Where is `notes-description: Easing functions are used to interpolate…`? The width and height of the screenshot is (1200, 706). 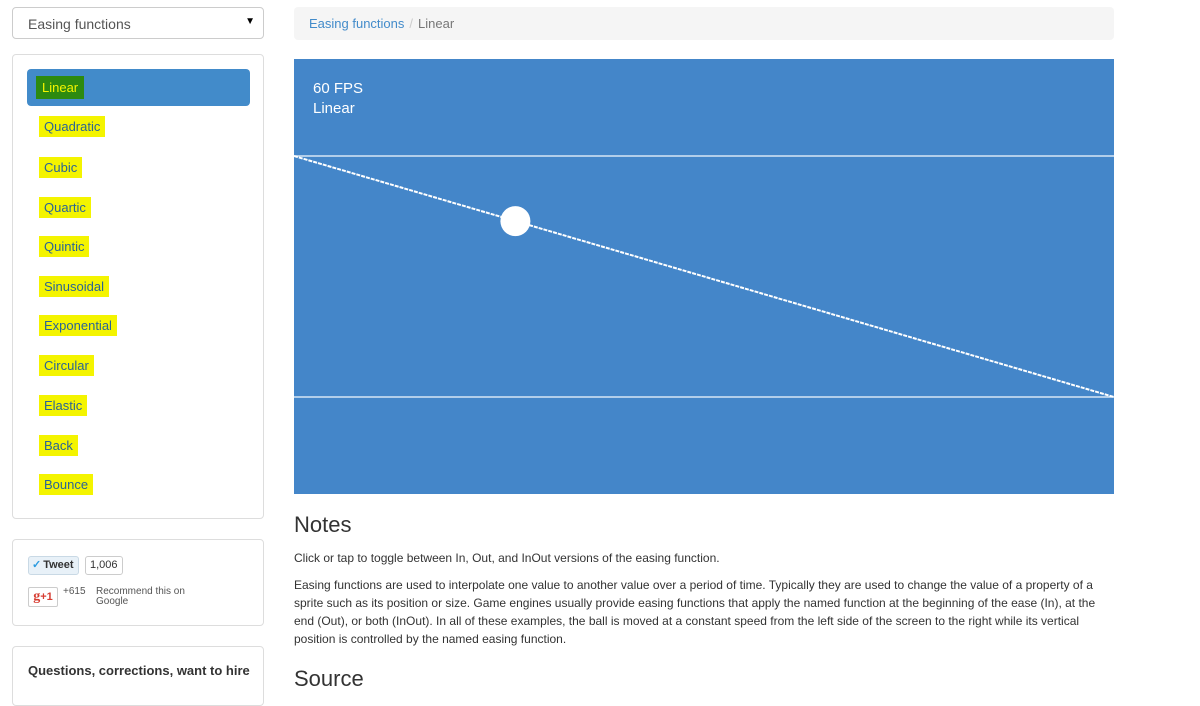 notes-description: Easing functions are used to interpolate… is located at coordinates (695, 612).